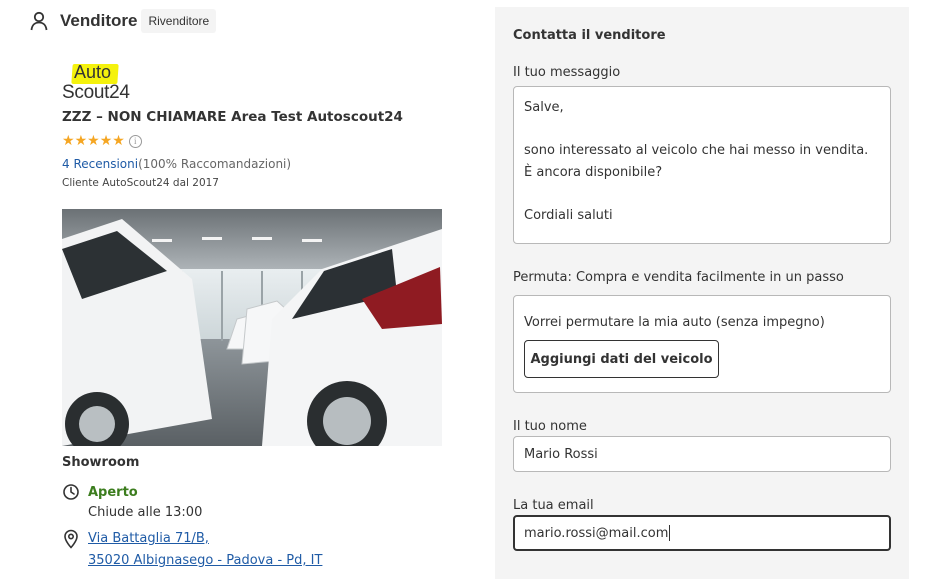  What do you see at coordinates (702, 454) in the screenshot?
I see `name-input: Mario Rossi` at bounding box center [702, 454].